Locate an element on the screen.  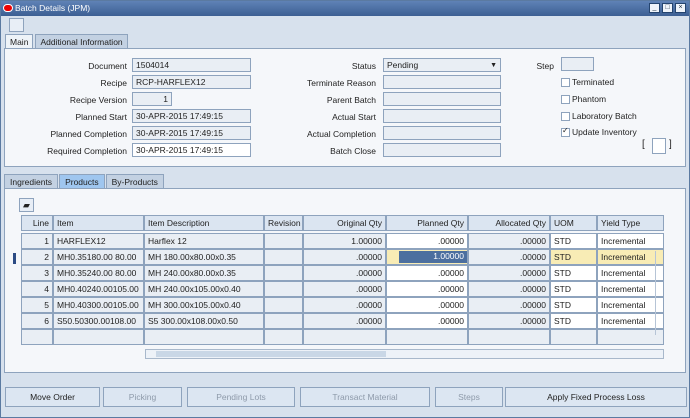
row-allocated-qty is located at coordinates (509, 337).